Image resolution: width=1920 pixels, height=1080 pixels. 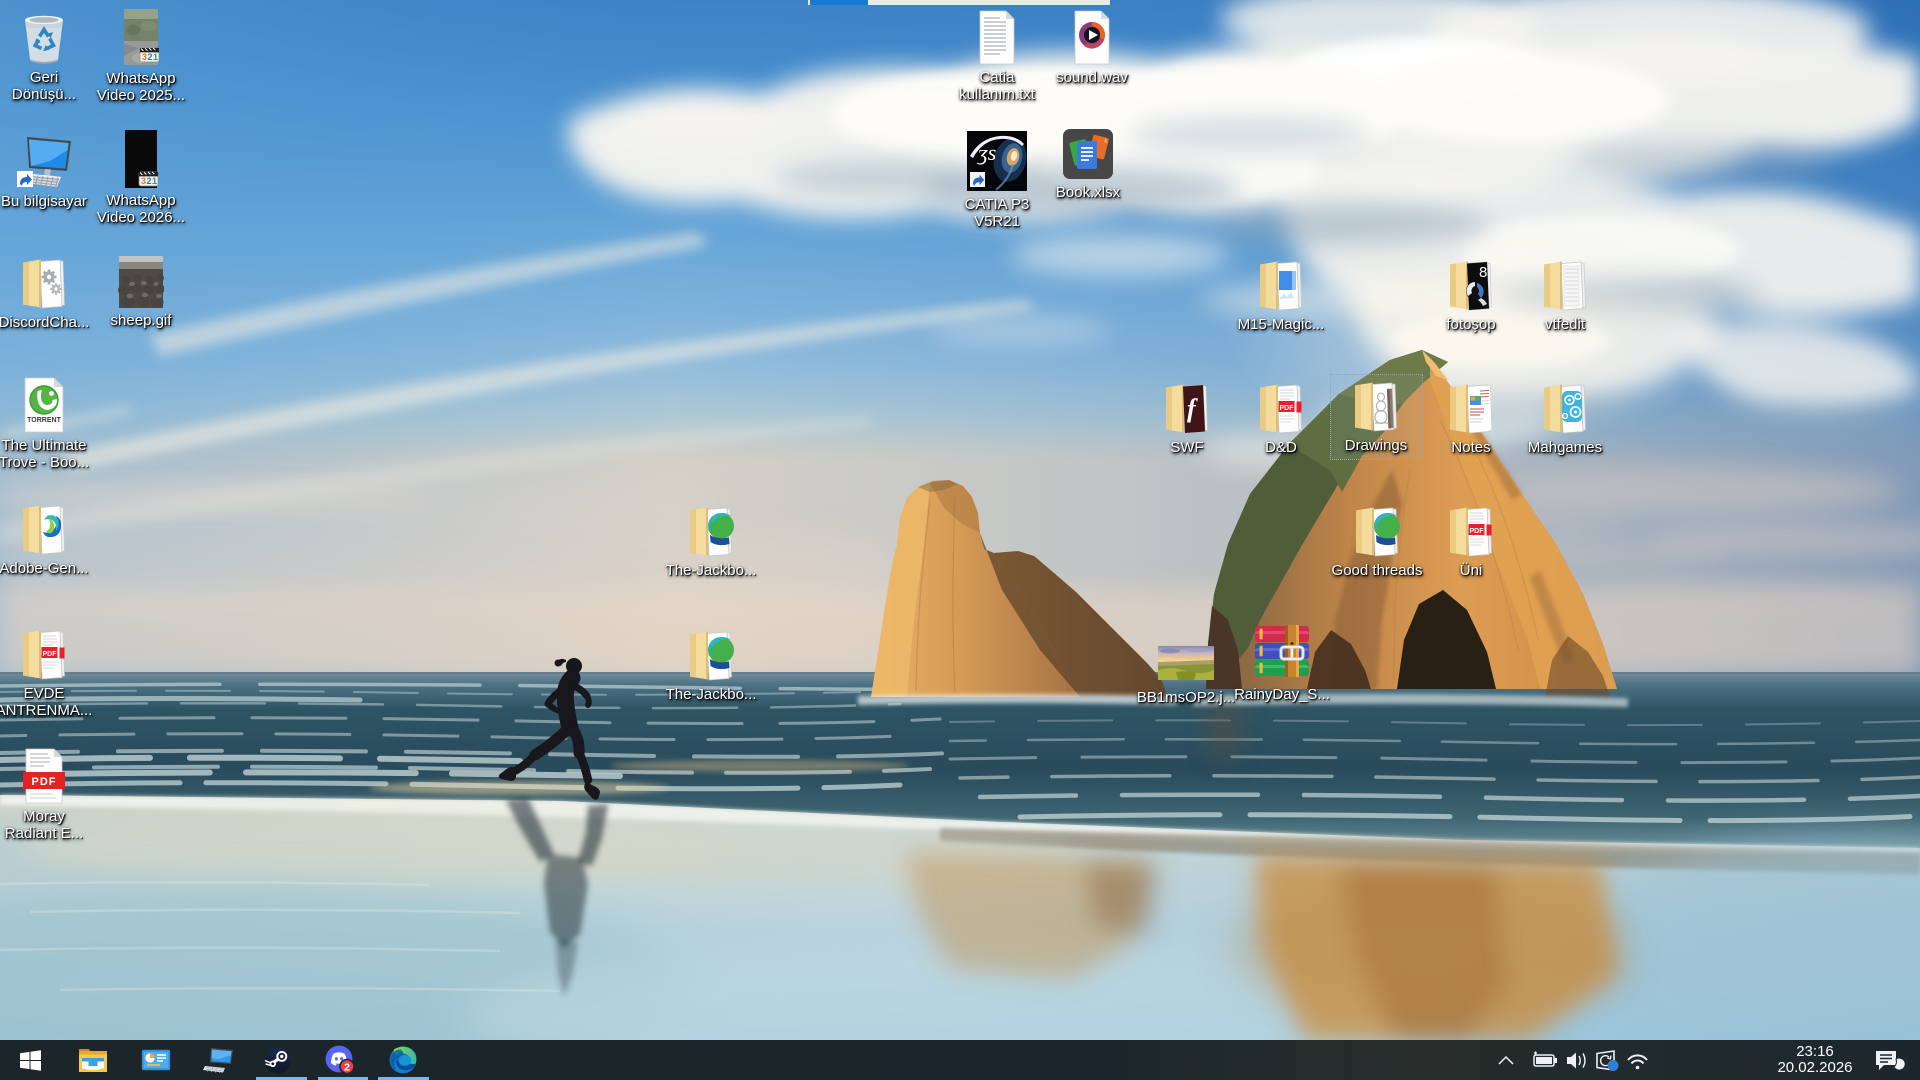 What do you see at coordinates (44, 782) in the screenshot?
I see `svg-text: PDF` at bounding box center [44, 782].